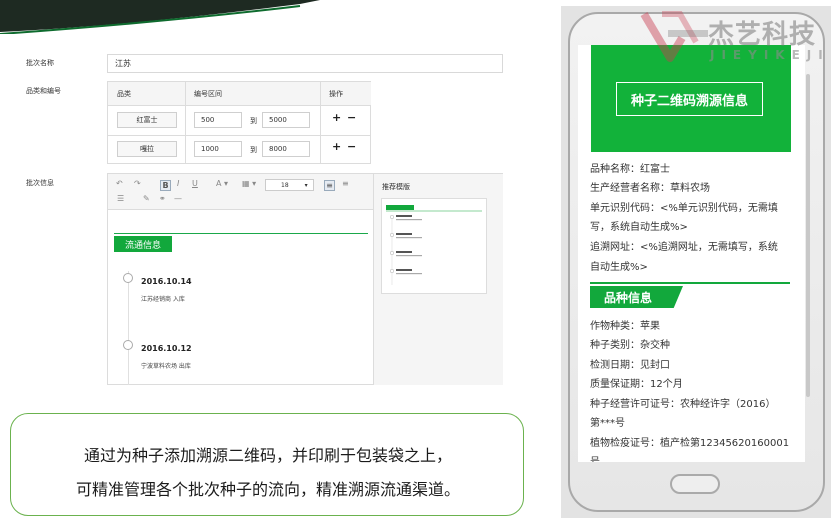 Image resolution: width=831 pixels, height=528 pixels. I want to click on logo-mark-icon, so click(674, 36).